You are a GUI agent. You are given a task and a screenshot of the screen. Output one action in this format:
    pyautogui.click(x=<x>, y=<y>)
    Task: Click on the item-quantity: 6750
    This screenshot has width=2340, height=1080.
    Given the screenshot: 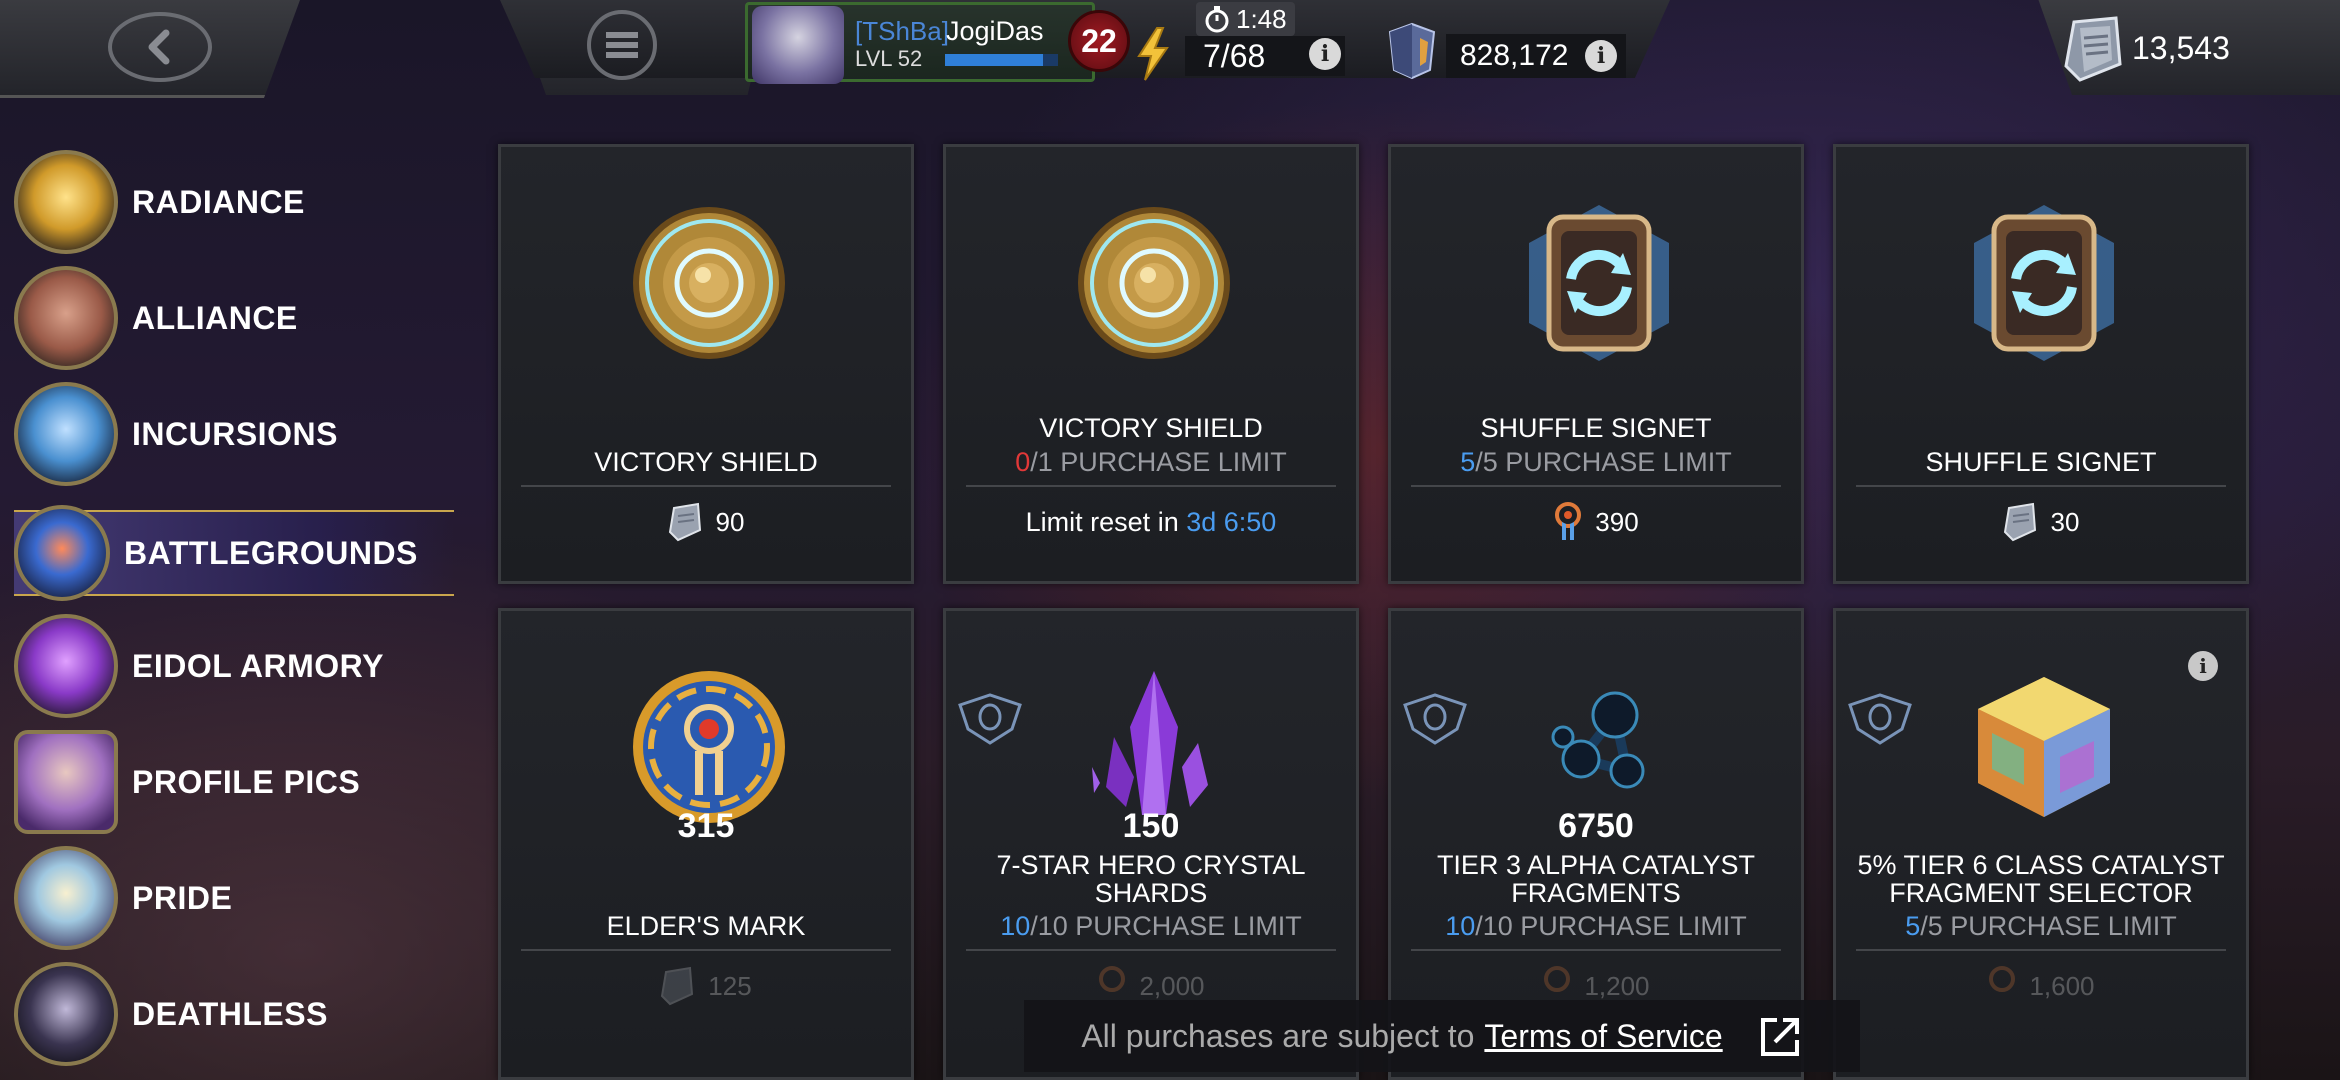 What is the action you would take?
    pyautogui.click(x=1596, y=826)
    